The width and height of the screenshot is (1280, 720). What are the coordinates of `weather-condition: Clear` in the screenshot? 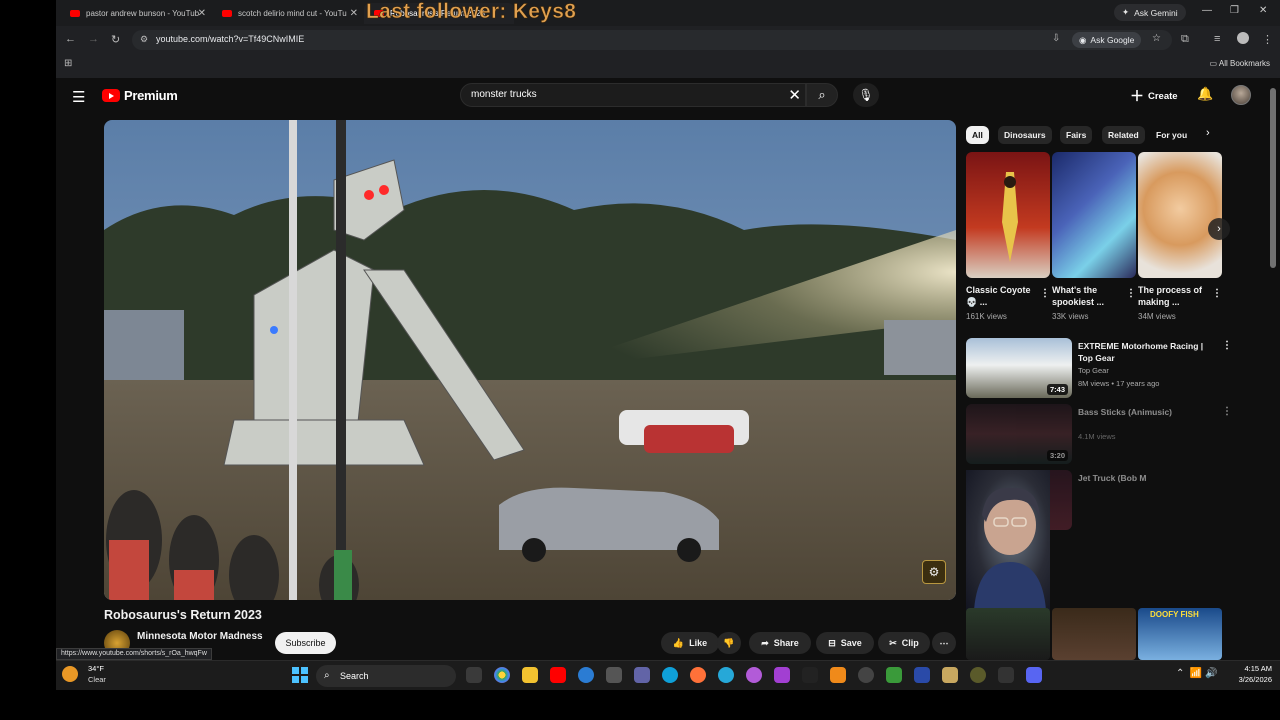 It's located at (97, 679).